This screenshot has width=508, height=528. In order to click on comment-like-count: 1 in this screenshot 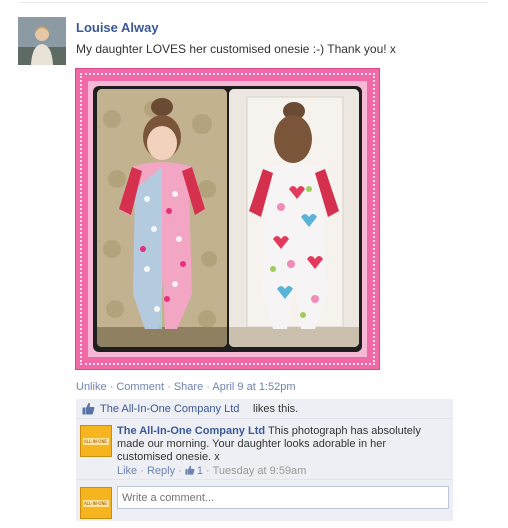, I will do `click(194, 471)`.